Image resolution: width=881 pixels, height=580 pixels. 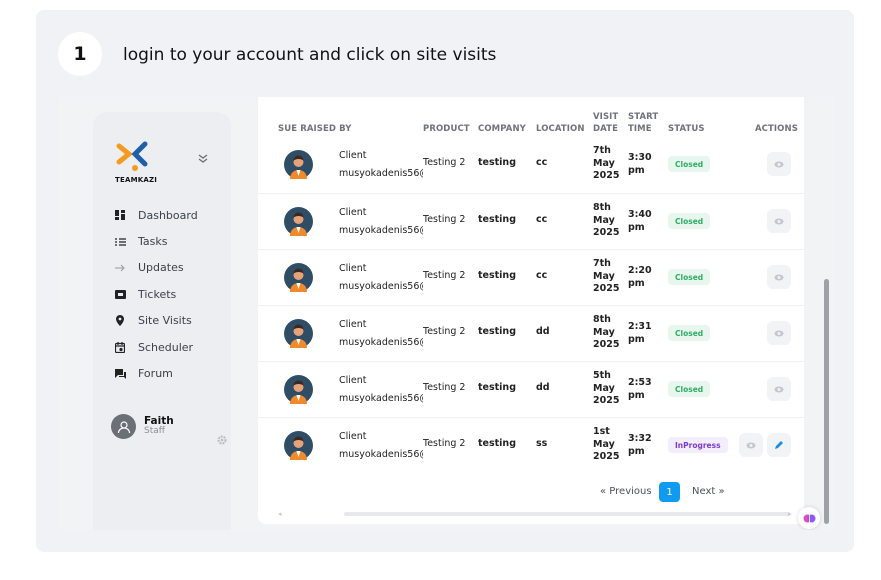 What do you see at coordinates (642, 164) in the screenshot?
I see `start-time-cell: 3:30 pm` at bounding box center [642, 164].